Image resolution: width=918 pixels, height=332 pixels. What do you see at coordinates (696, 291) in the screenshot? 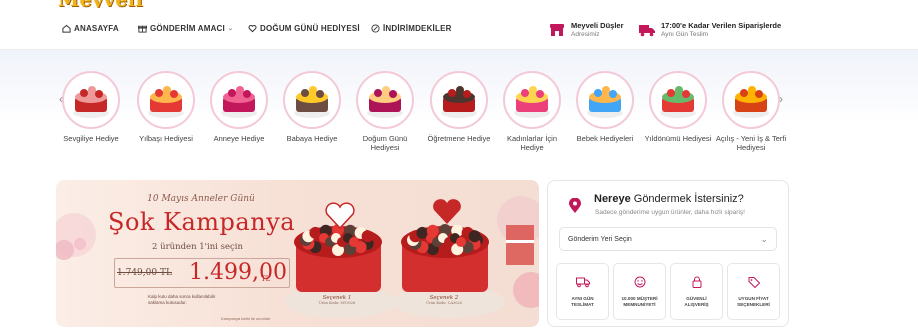
I see `feature-secure: GÜVENLİ ALIŞVERİŞ` at bounding box center [696, 291].